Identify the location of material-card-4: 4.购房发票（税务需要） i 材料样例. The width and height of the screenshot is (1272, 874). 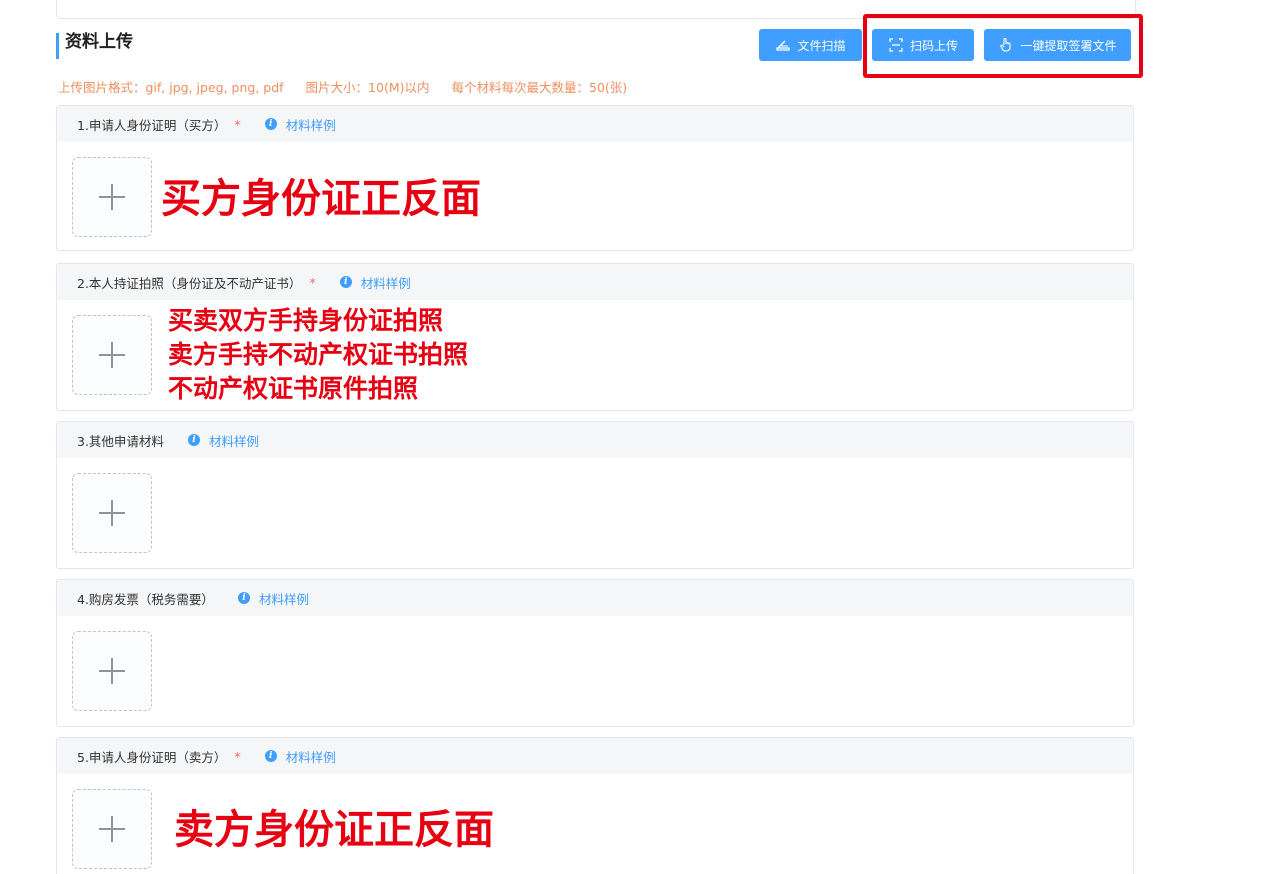
(595, 653).